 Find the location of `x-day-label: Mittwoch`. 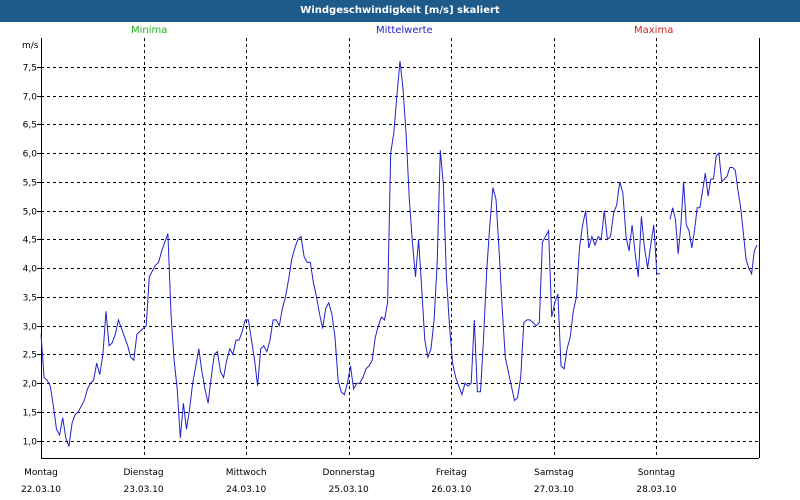

x-day-label: Mittwoch is located at coordinates (246, 473).